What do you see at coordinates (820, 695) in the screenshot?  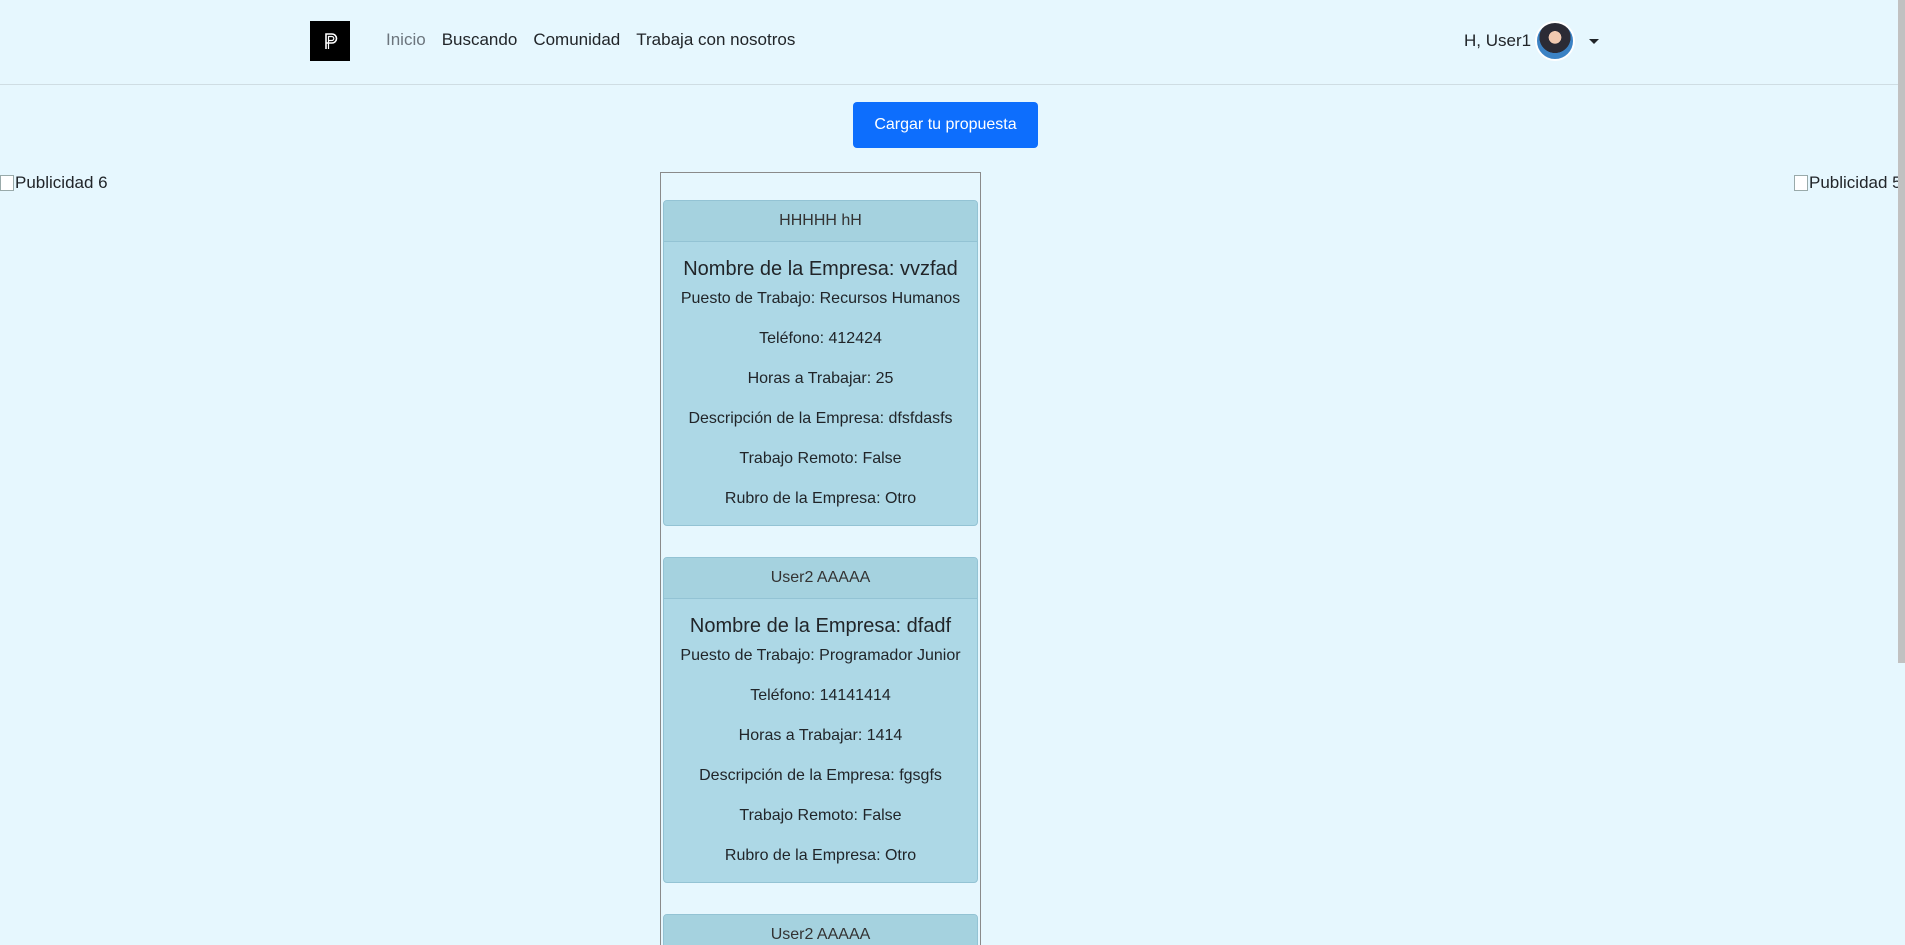 I see `card-line-telefono: Teléfono: 14141414` at bounding box center [820, 695].